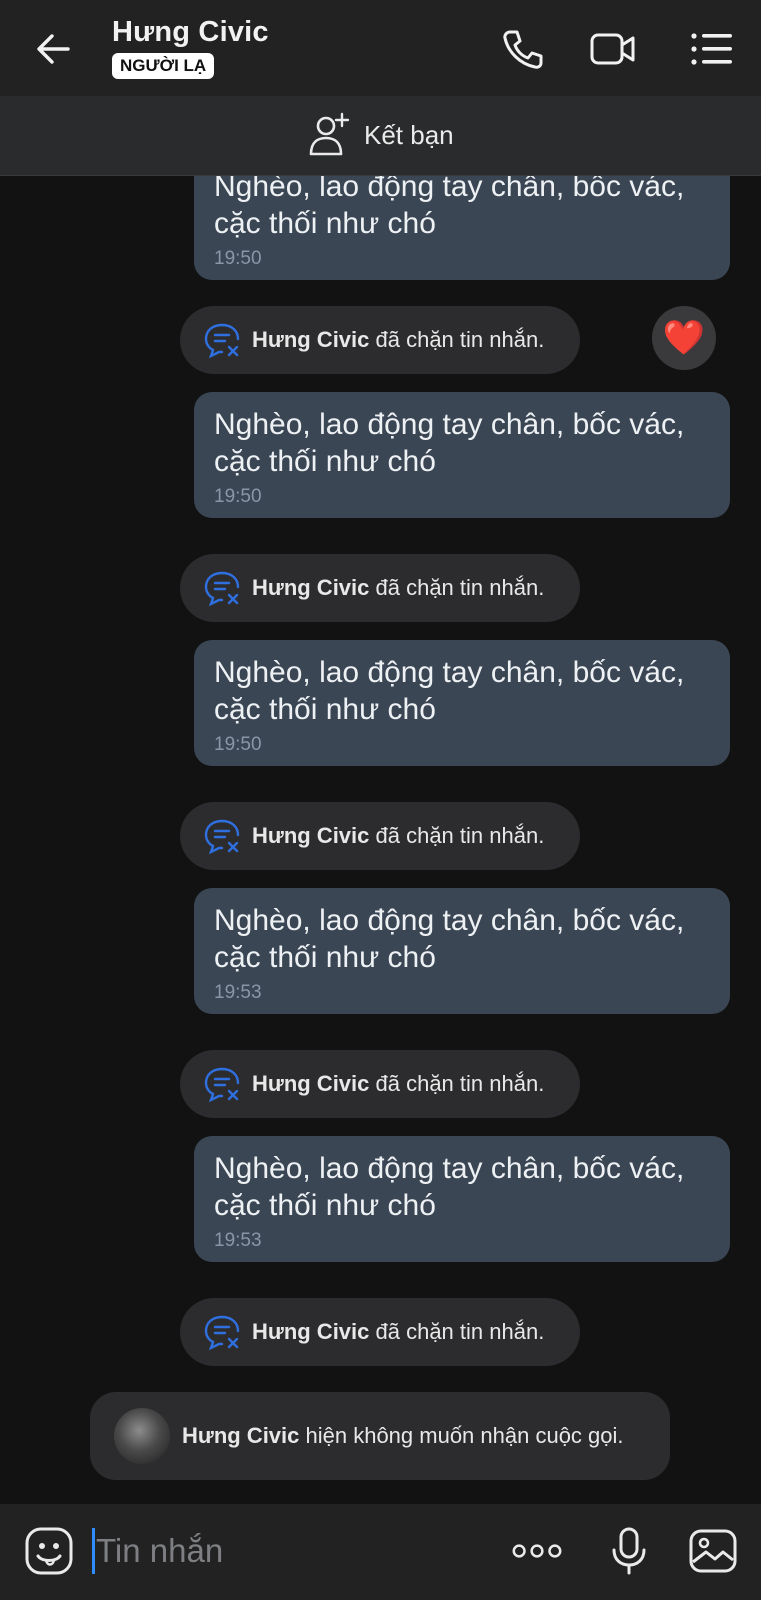 Image resolution: width=761 pixels, height=1600 pixels. Describe the element at coordinates (629, 1551) in the screenshot. I see `microphone-icon` at that location.